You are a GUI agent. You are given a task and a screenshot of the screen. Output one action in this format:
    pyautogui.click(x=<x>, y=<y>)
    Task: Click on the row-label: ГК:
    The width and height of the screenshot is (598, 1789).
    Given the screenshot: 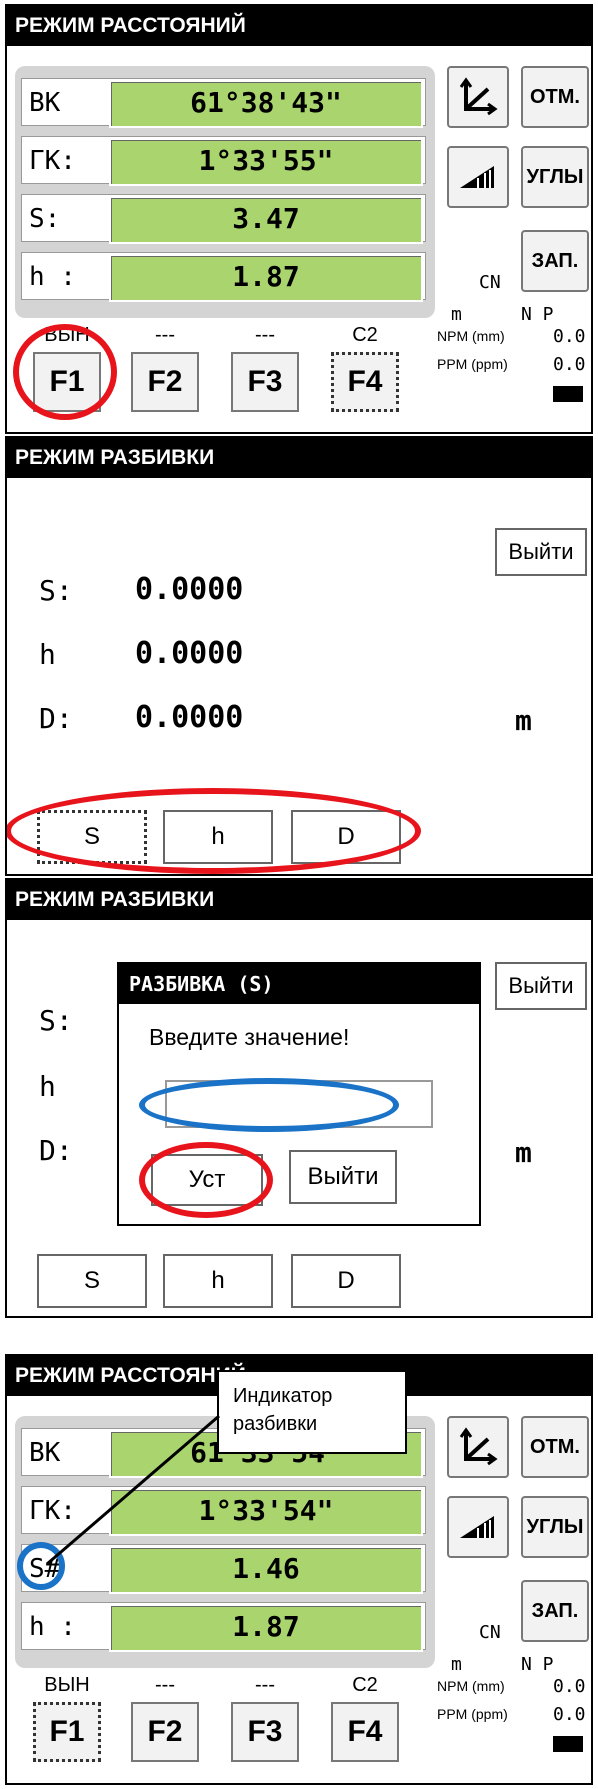 What is the action you would take?
    pyautogui.click(x=52, y=1511)
    